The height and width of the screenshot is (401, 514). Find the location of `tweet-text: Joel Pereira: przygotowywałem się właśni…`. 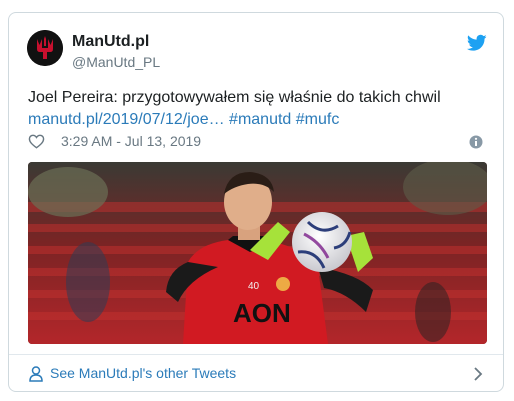

tweet-text: Joel Pereira: przygotowywałem się właśni… is located at coordinates (258, 109).